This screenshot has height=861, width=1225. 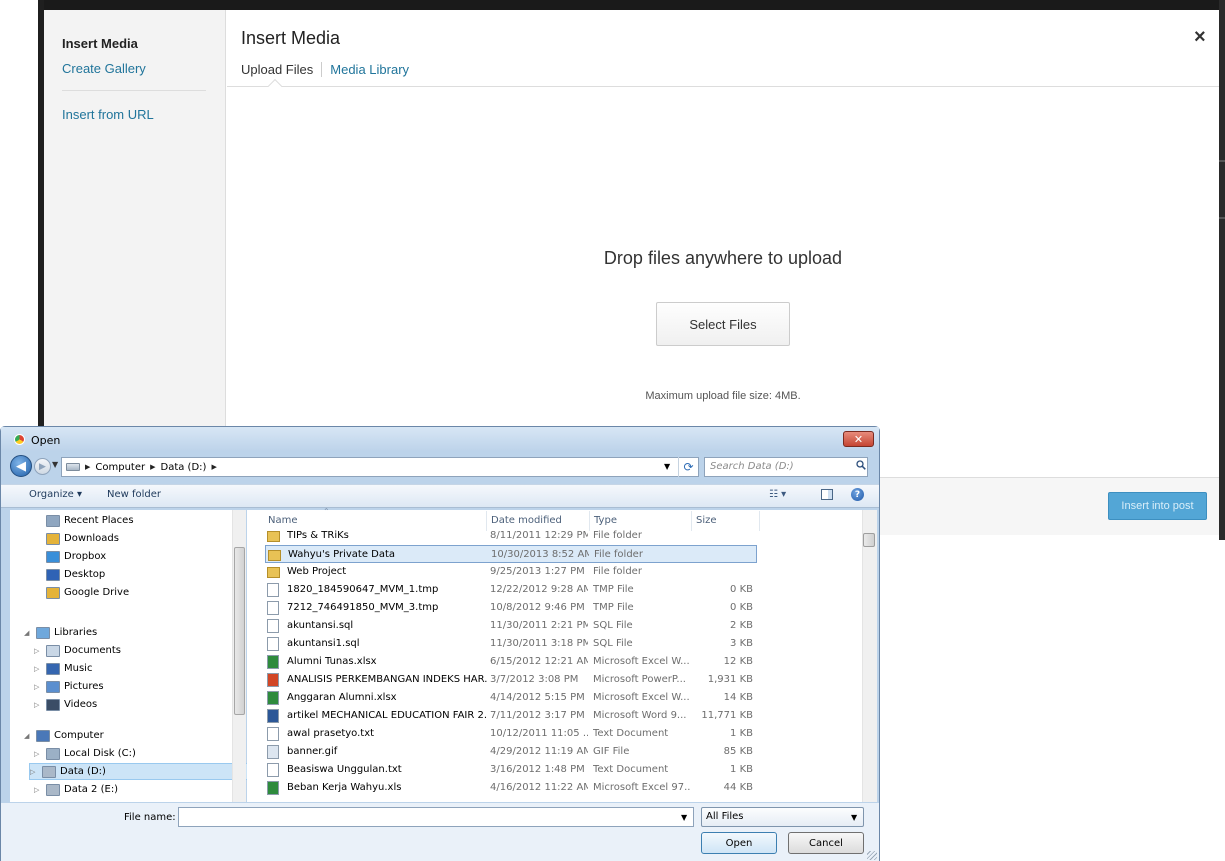 What do you see at coordinates (854, 817) in the screenshot?
I see `file-type-dropdown-icon: ▼` at bounding box center [854, 817].